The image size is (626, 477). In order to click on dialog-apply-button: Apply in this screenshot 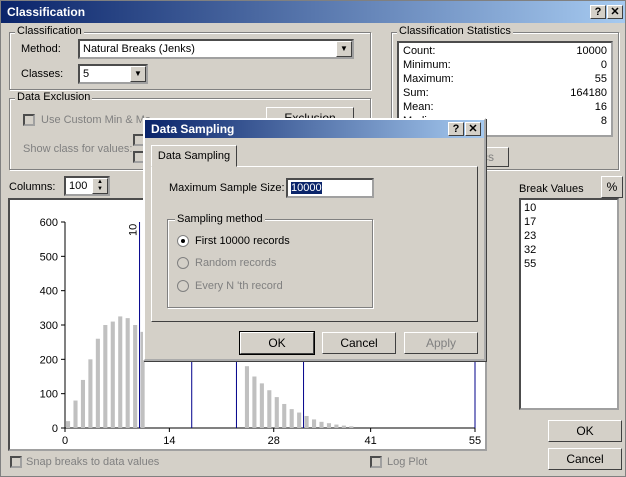, I will do `click(441, 343)`.